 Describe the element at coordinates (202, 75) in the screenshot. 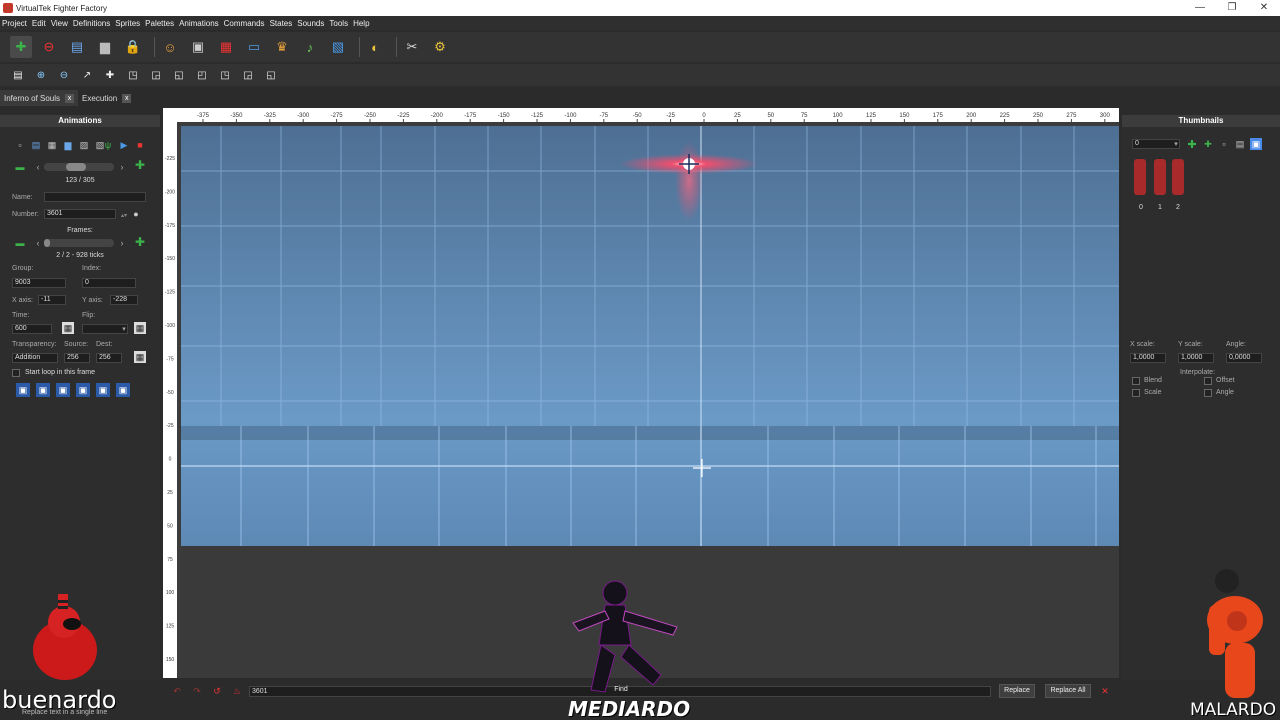

I see `collision-4-icon: ◰` at that location.